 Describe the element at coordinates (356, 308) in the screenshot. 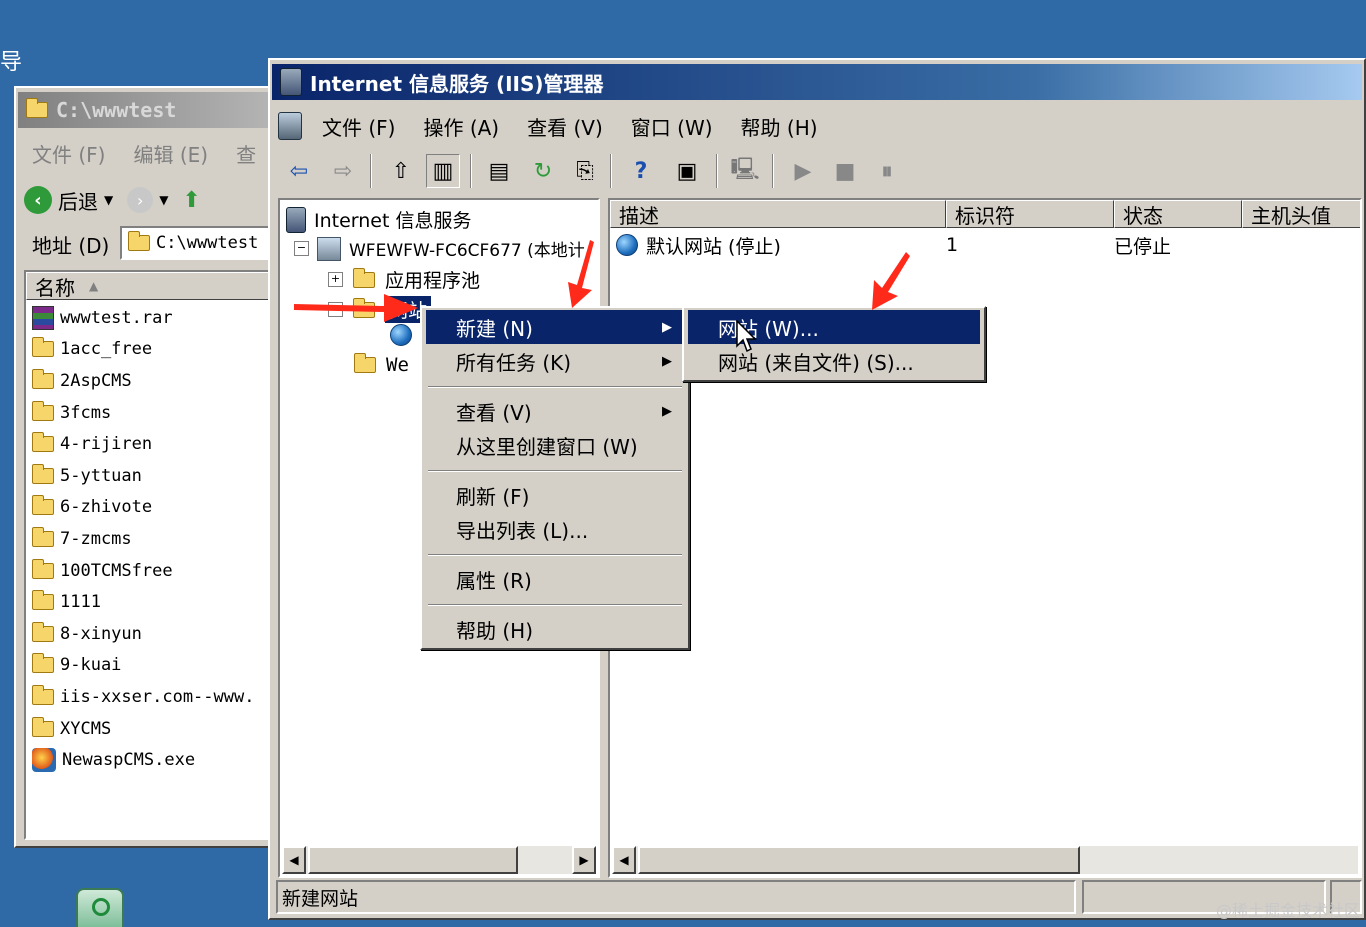

I see `annotation-arrow-icon` at that location.